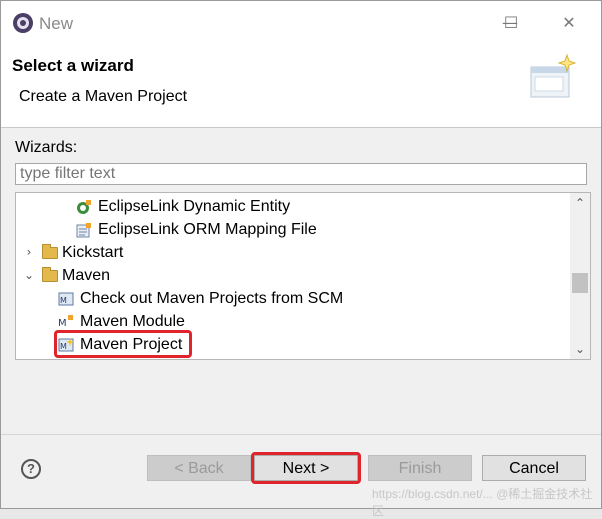  Describe the element at coordinates (580, 283) in the screenshot. I see `scroll-thumb` at that location.